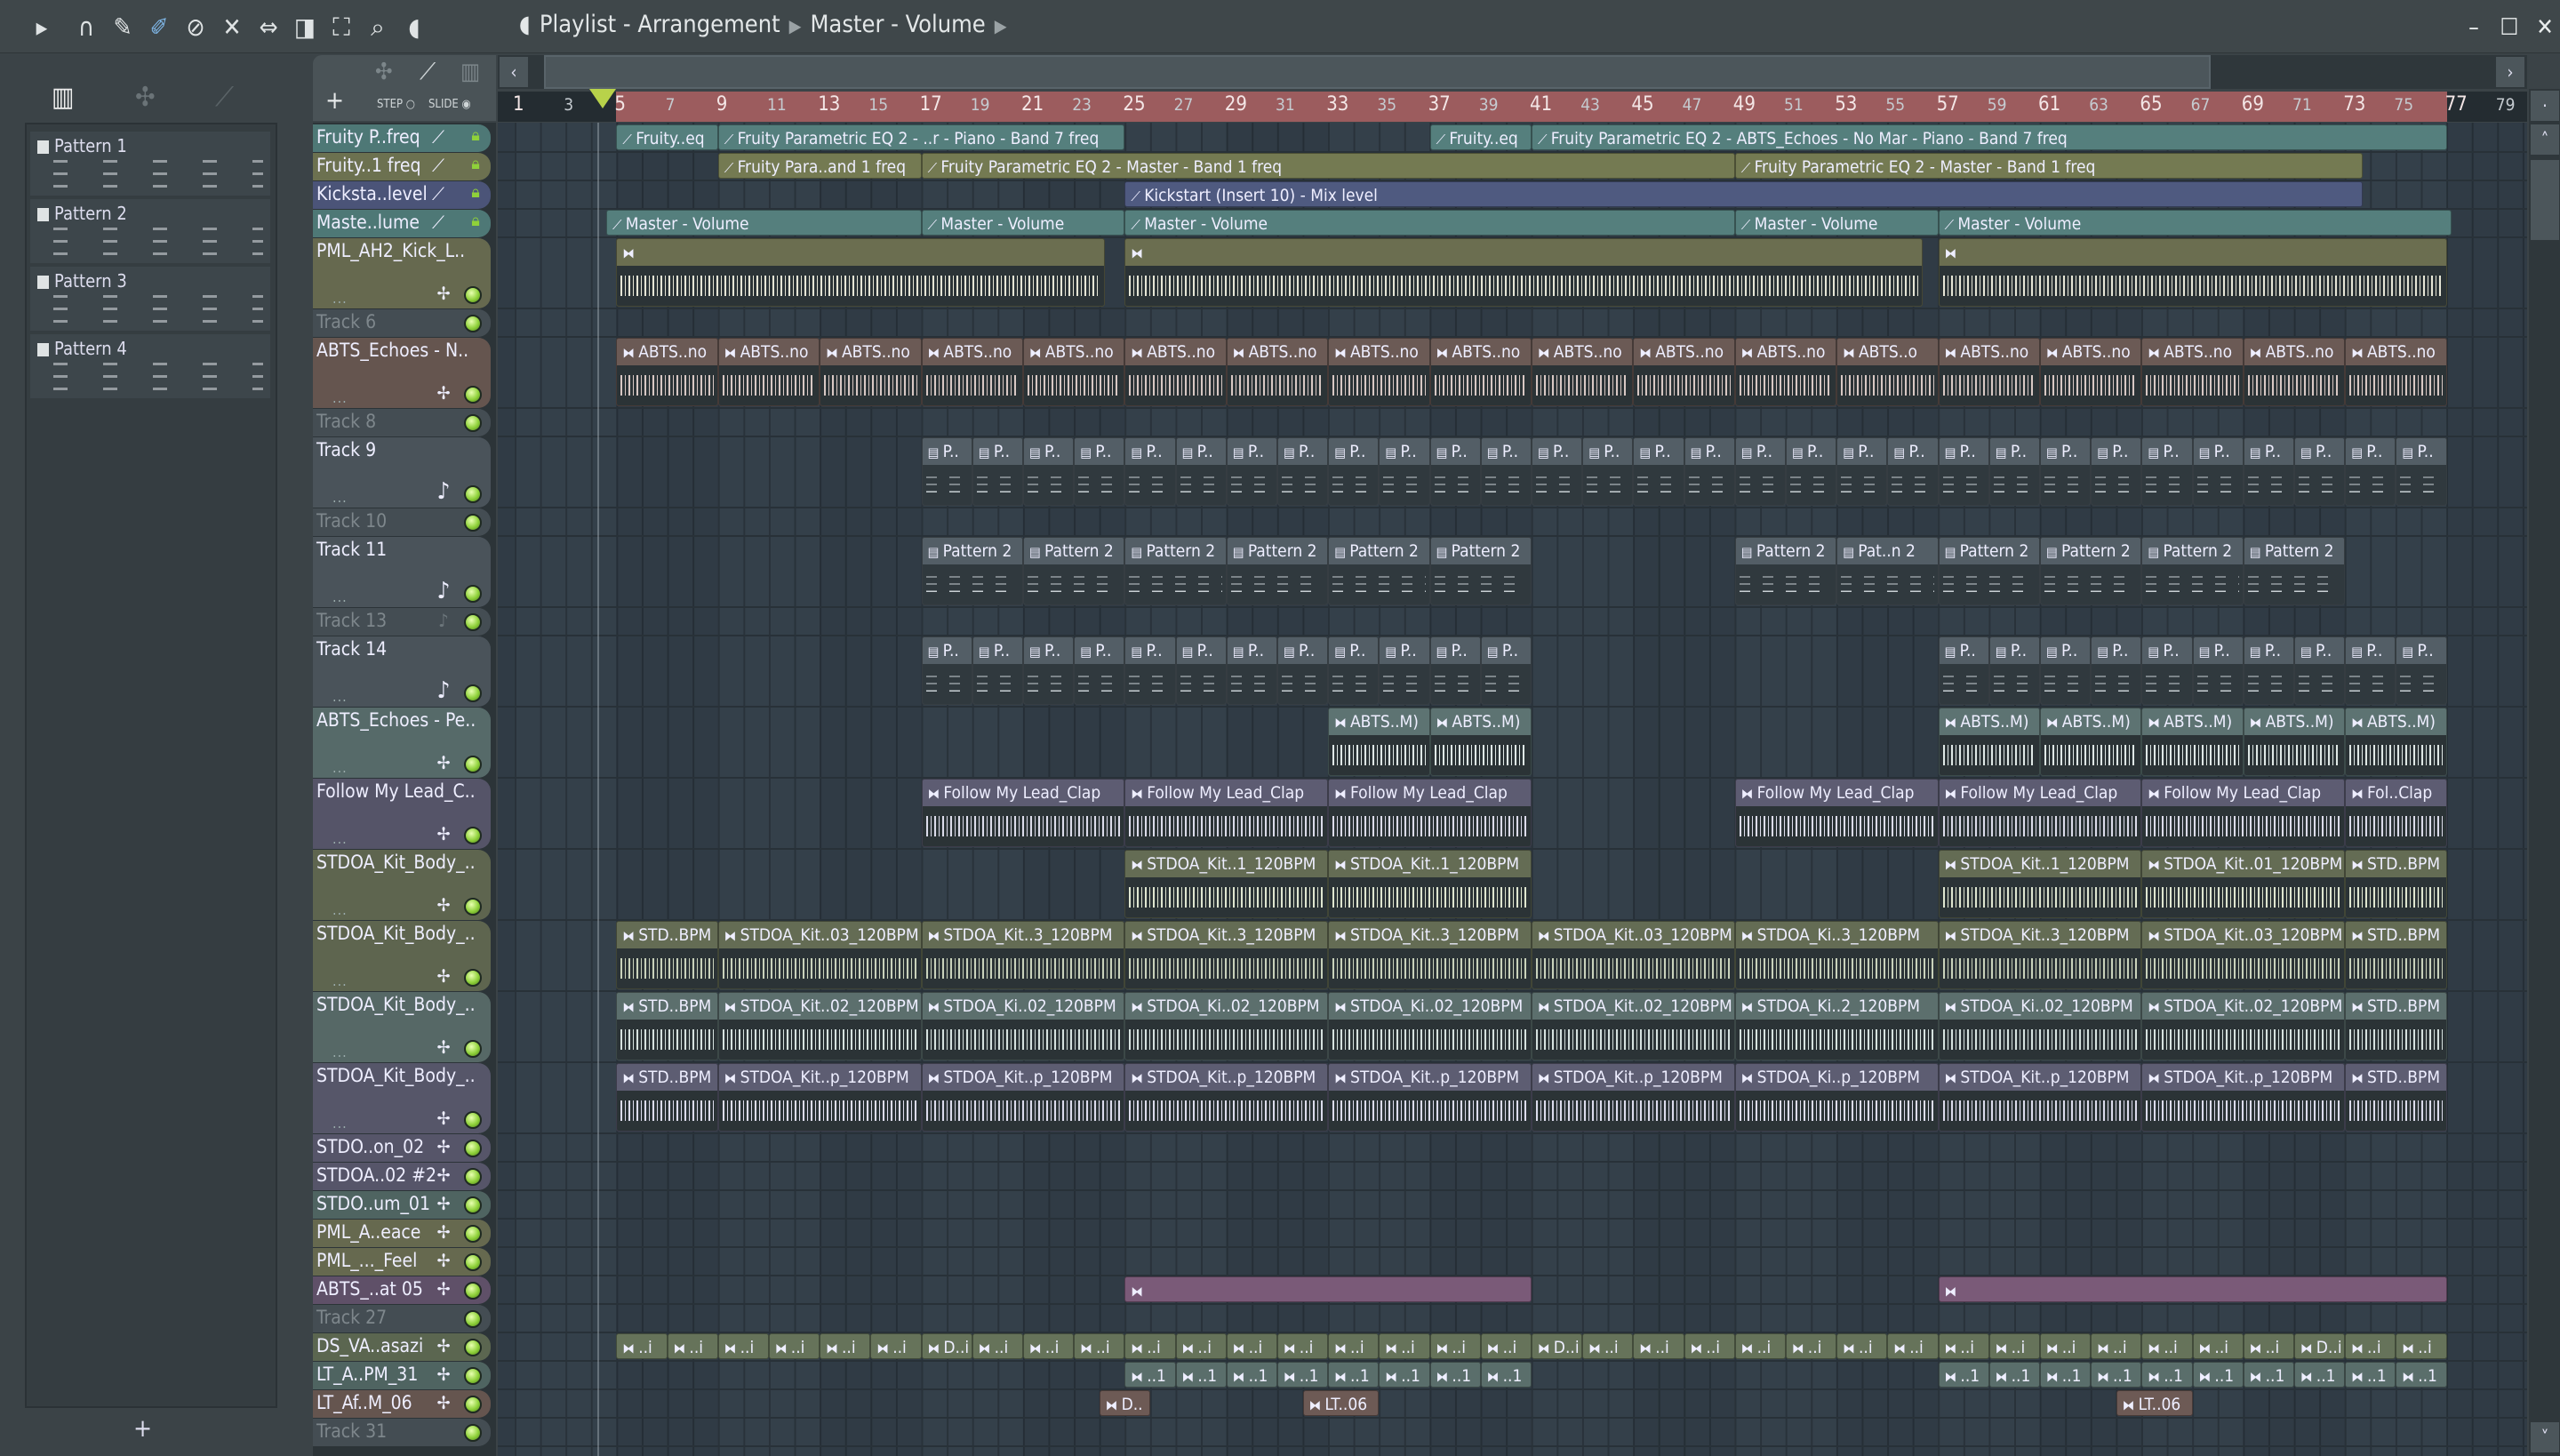  What do you see at coordinates (475, 221) in the screenshot?
I see `lock-icon: 🔒︎` at bounding box center [475, 221].